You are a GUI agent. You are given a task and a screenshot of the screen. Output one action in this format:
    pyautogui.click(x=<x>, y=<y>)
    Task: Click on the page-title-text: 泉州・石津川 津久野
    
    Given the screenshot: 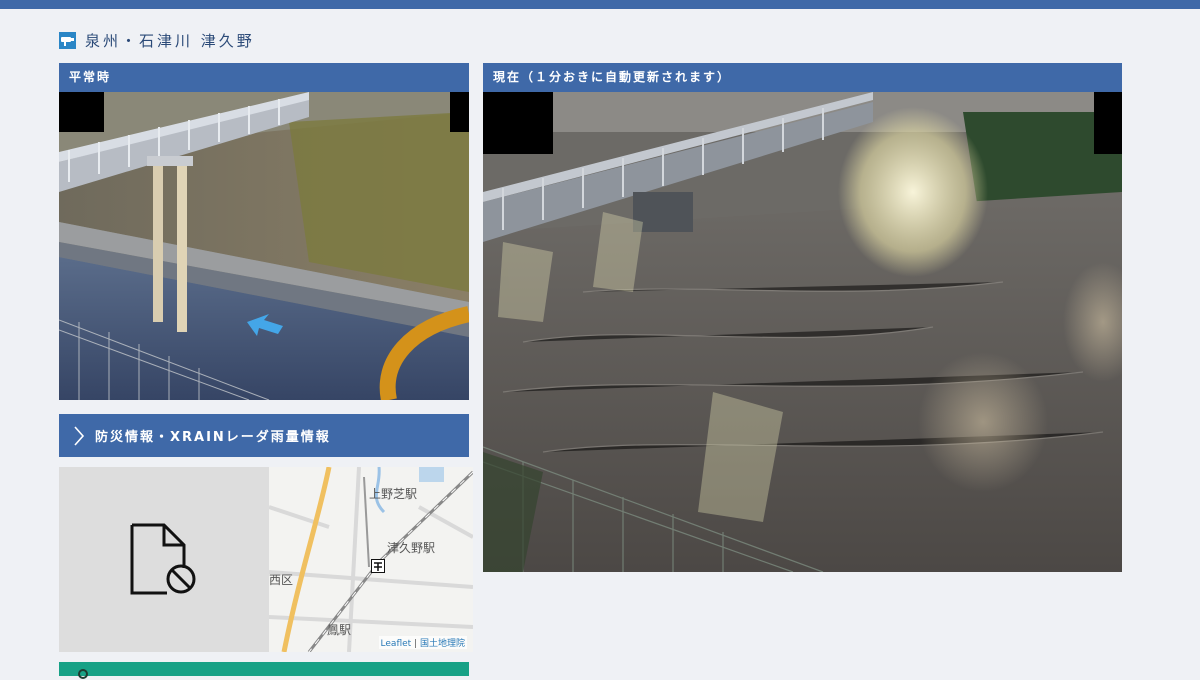 What is the action you would take?
    pyautogui.click(x=170, y=40)
    